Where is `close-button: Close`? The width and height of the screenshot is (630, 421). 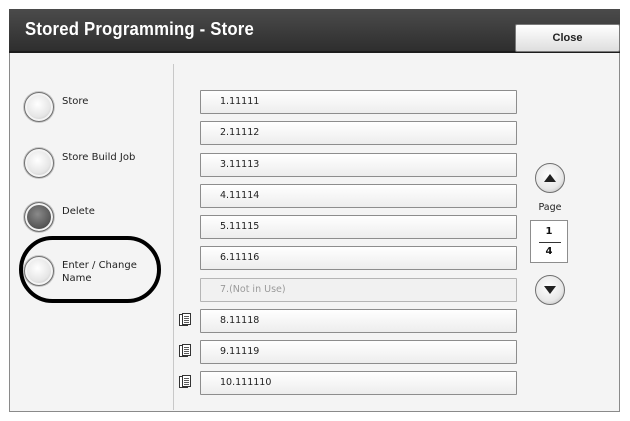 close-button: Close is located at coordinates (567, 38).